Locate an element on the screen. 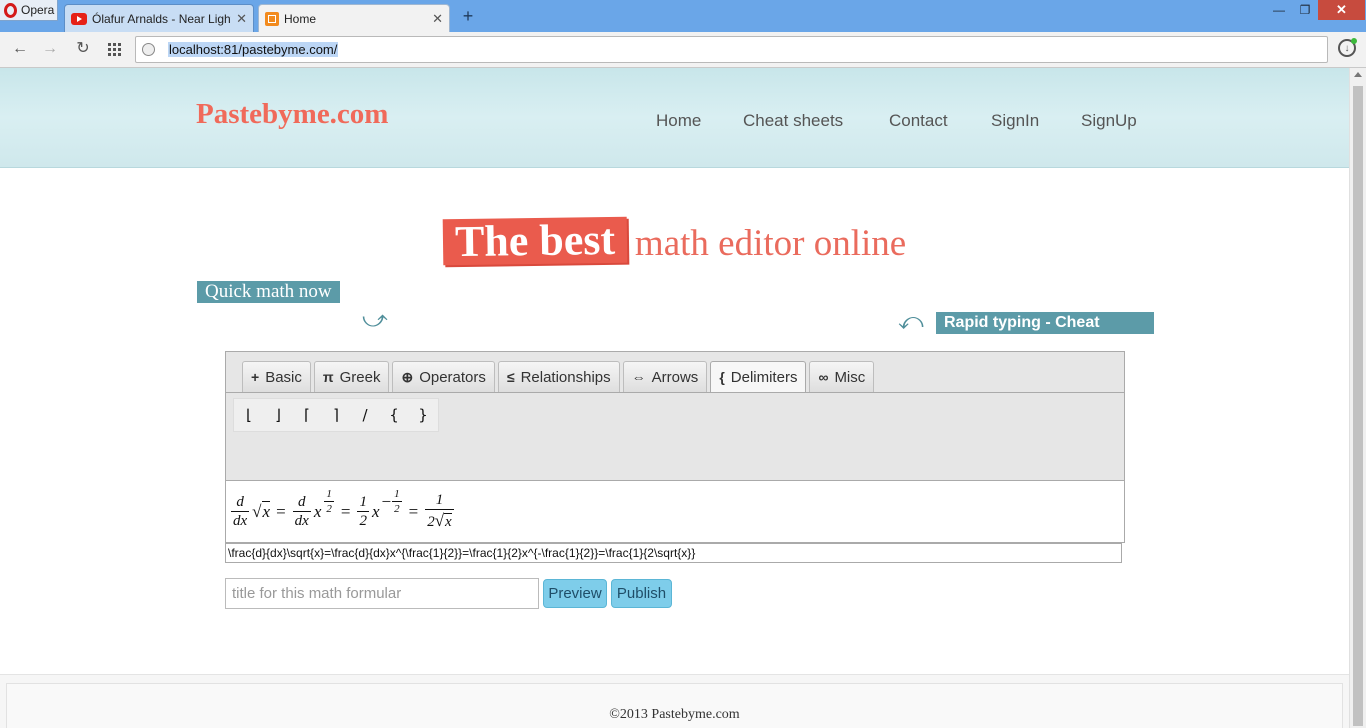  sqrt-x: √x is located at coordinates (261, 510).